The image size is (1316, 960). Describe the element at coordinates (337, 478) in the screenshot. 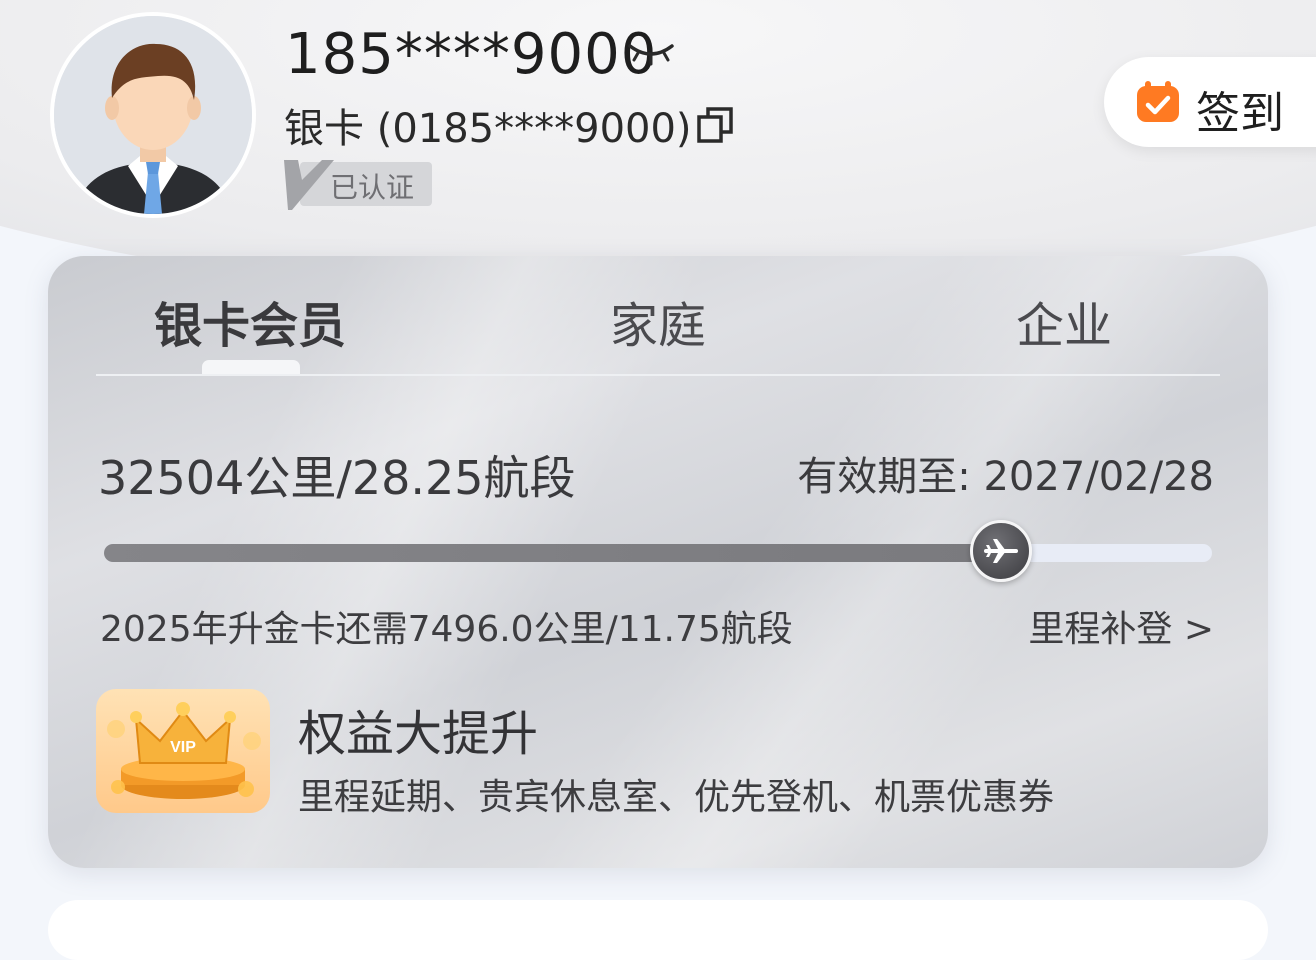

I see `mileage-summary: 32504公里/28.25航段` at that location.